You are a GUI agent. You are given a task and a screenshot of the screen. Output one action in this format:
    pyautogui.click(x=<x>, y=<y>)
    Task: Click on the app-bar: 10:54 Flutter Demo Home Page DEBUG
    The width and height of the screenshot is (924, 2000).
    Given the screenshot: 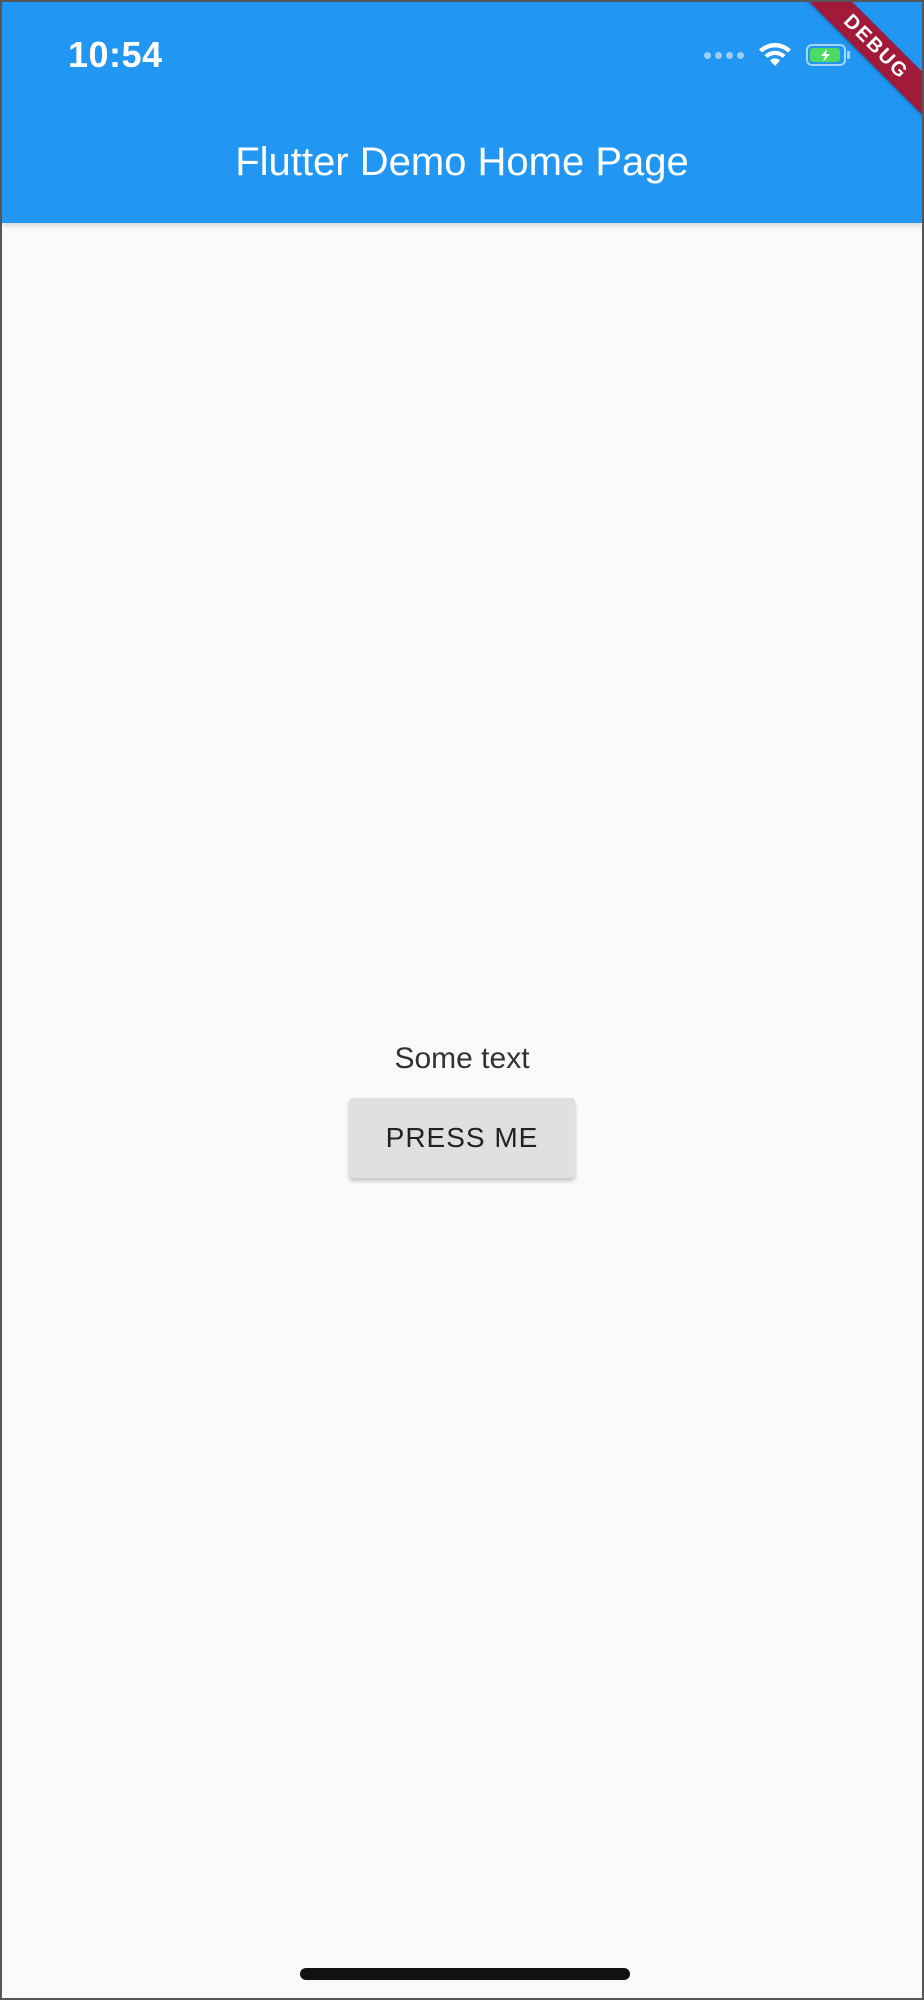 What is the action you would take?
    pyautogui.click(x=462, y=112)
    